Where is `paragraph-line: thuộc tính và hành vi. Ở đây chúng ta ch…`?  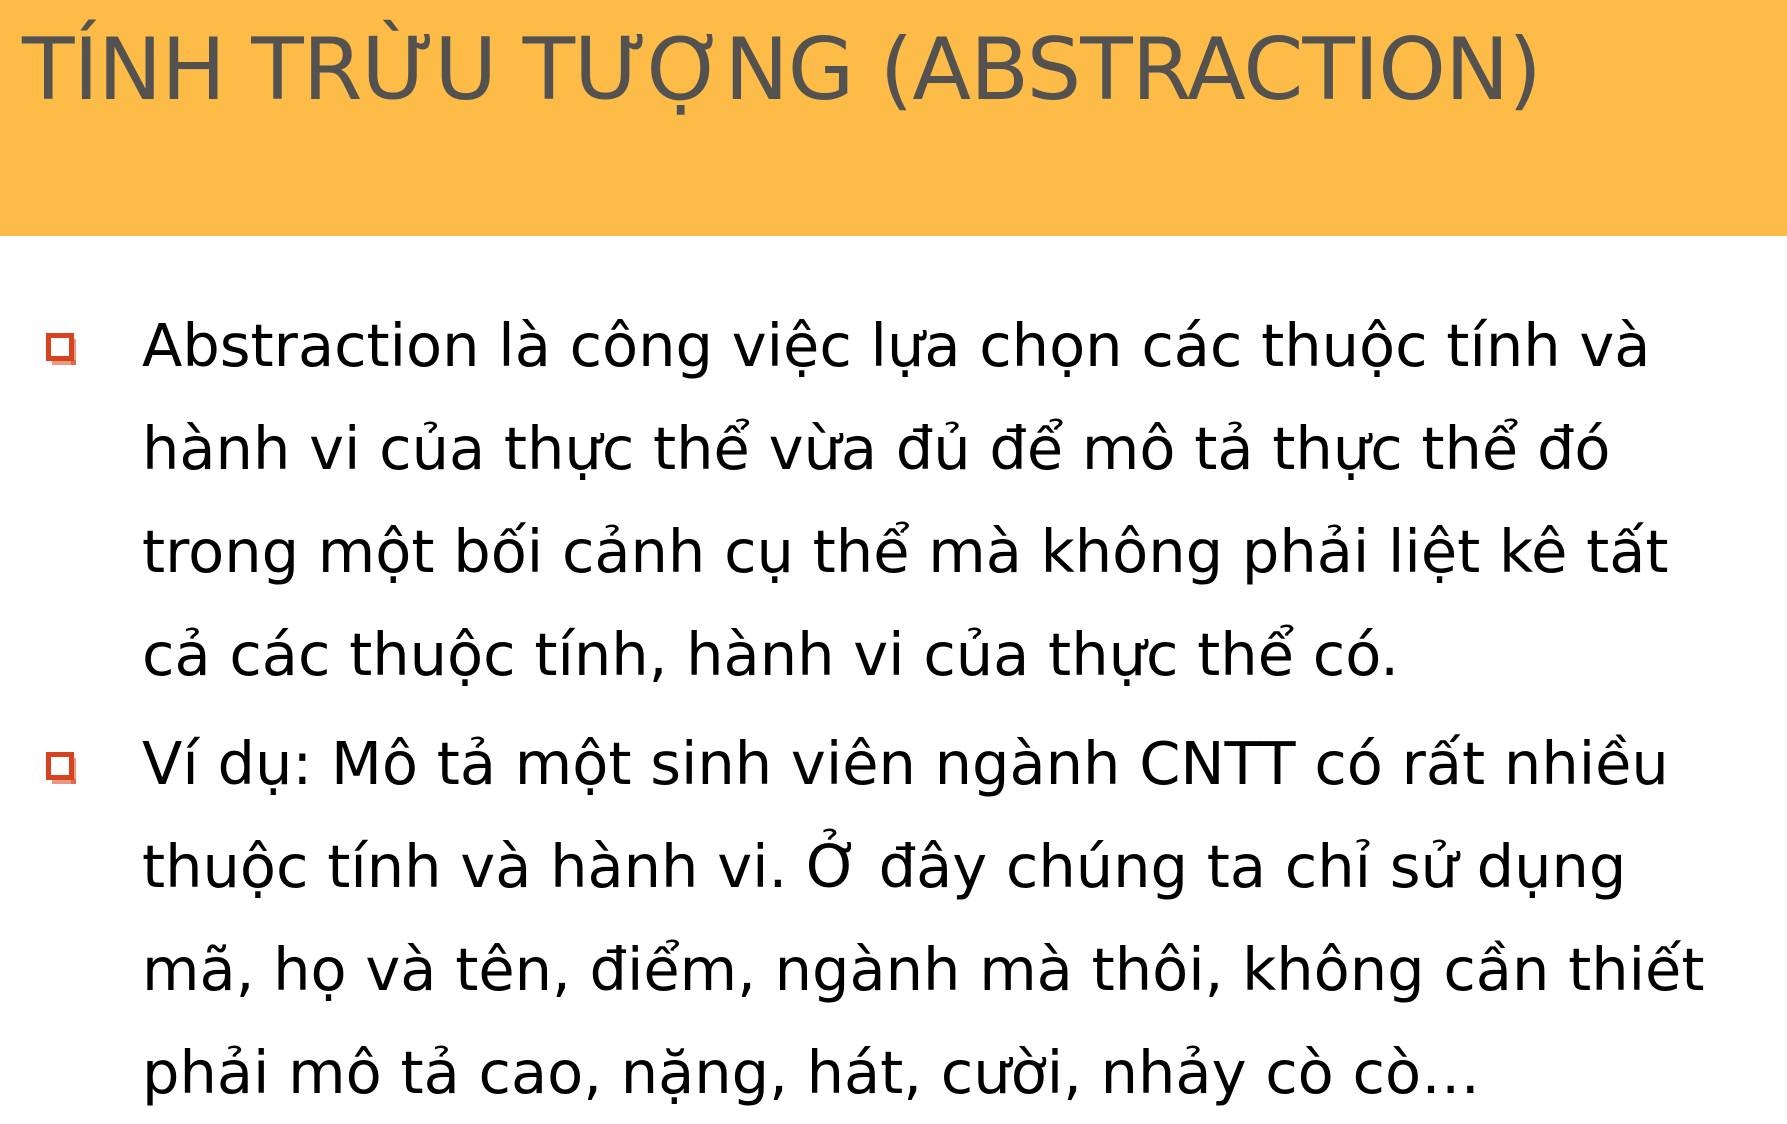 paragraph-line: thuộc tính và hành vi. Ở đây chúng ta ch… is located at coordinates (884, 866).